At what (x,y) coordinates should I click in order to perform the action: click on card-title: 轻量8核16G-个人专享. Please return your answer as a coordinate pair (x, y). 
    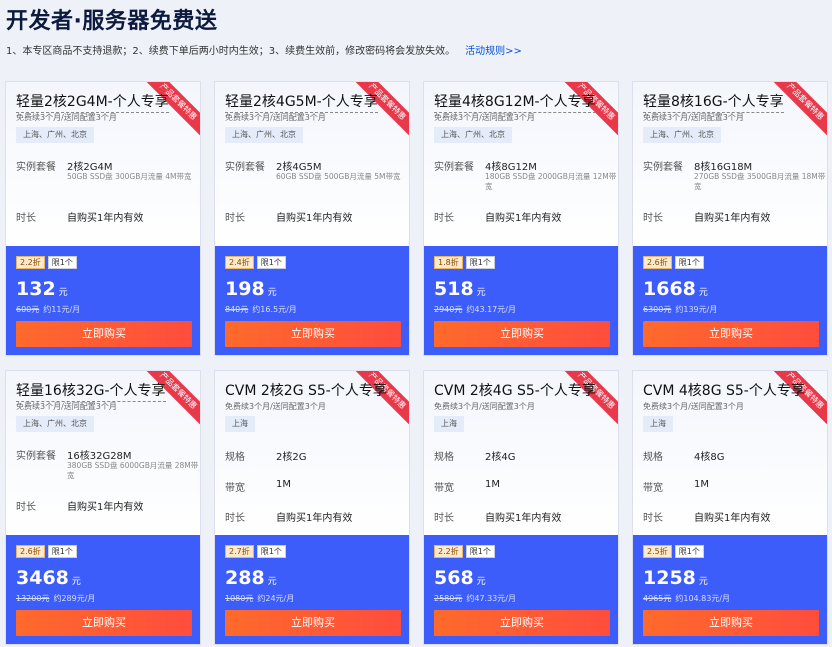
    Looking at the image, I should click on (713, 102).